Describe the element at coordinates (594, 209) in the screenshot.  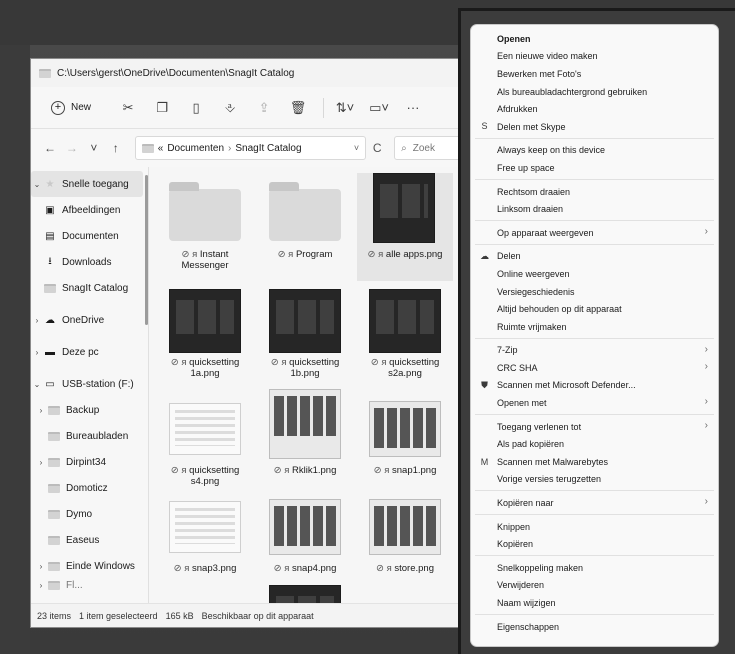
I see `menu-item-linksom-draaien: Linksom draaien` at that location.